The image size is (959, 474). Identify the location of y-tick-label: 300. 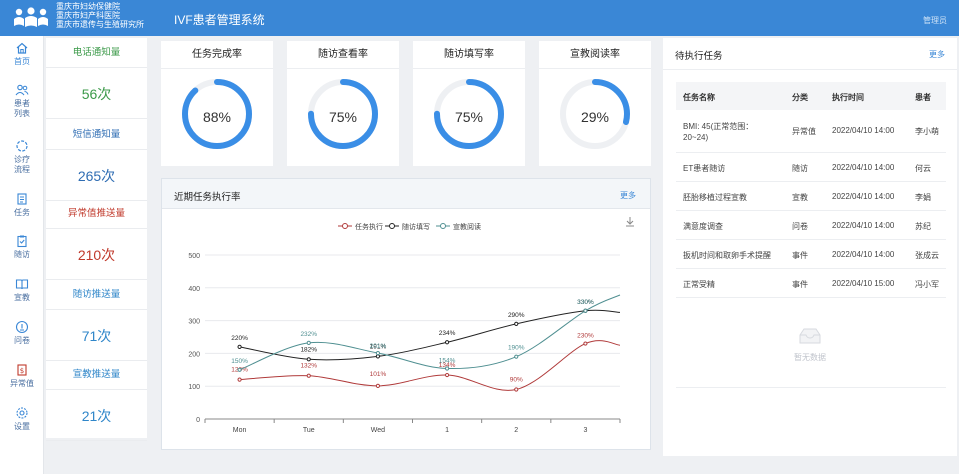
(194, 322).